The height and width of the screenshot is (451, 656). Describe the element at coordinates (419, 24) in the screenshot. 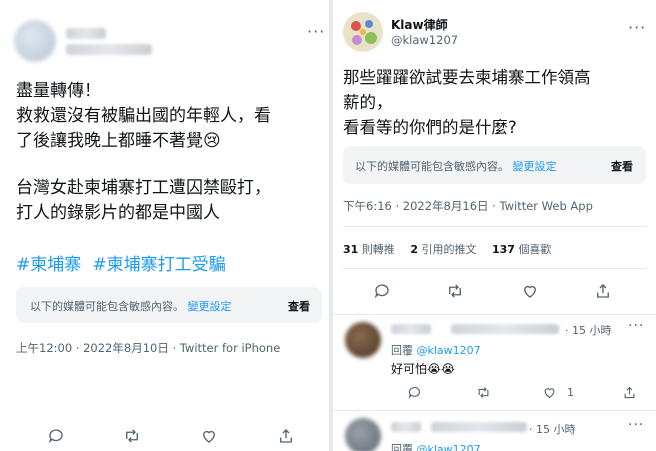

I see `author-name: Klaw律師` at that location.